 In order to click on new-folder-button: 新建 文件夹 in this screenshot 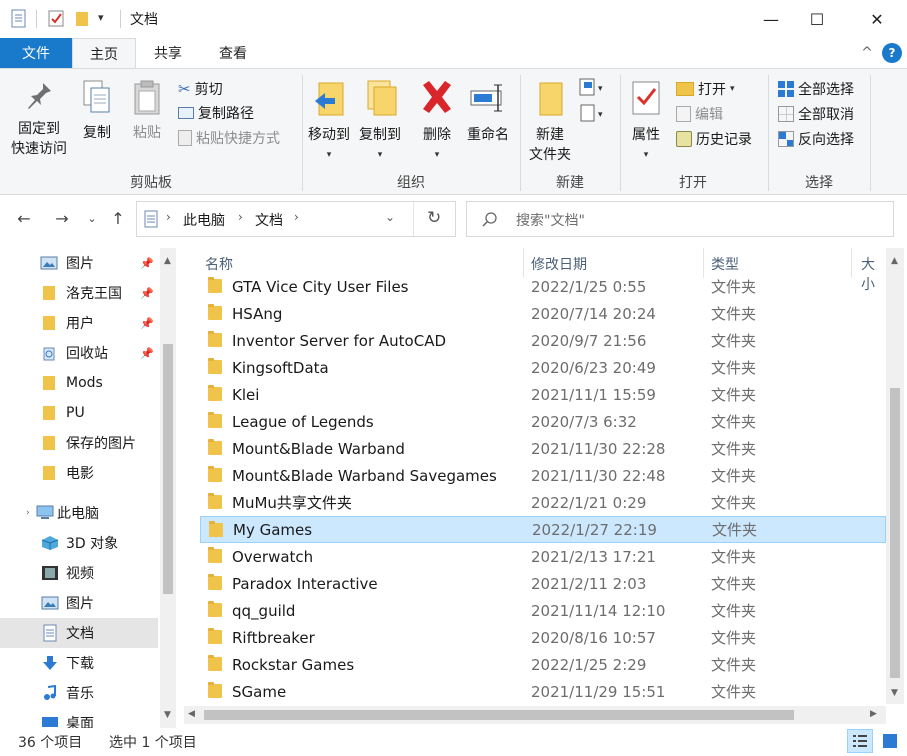, I will do `click(550, 122)`.